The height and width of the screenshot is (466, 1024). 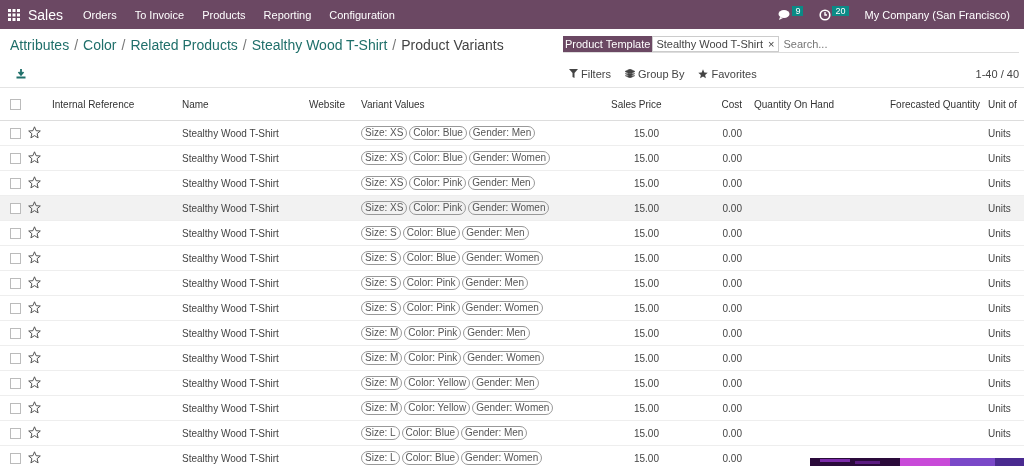 What do you see at coordinates (608, 44) in the screenshot?
I see `facet-label: Product Template` at bounding box center [608, 44].